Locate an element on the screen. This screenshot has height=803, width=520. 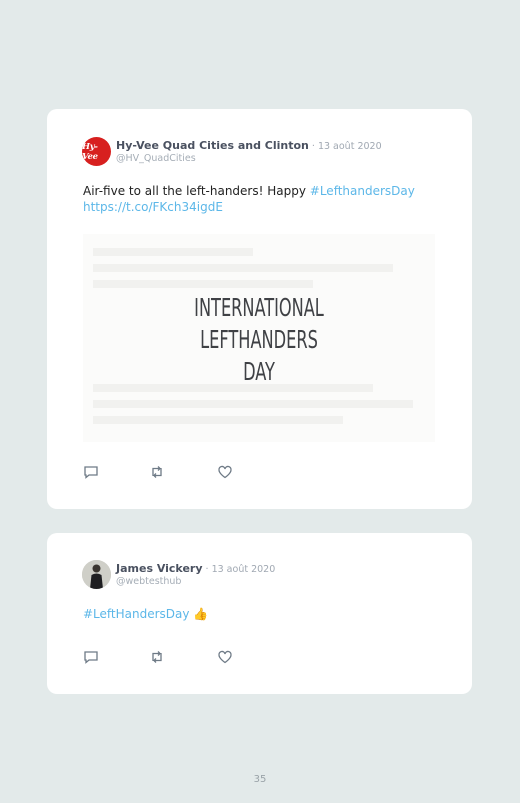
avatar: Hy-Vee is located at coordinates (96, 151).